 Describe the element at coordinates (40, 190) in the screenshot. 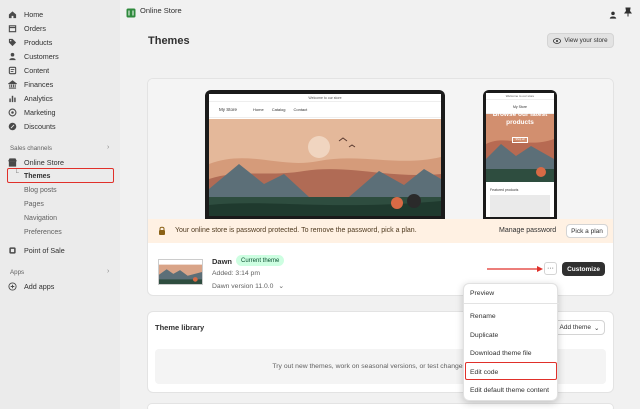

I see `sidebar-item-blog-posts: Blog posts` at that location.